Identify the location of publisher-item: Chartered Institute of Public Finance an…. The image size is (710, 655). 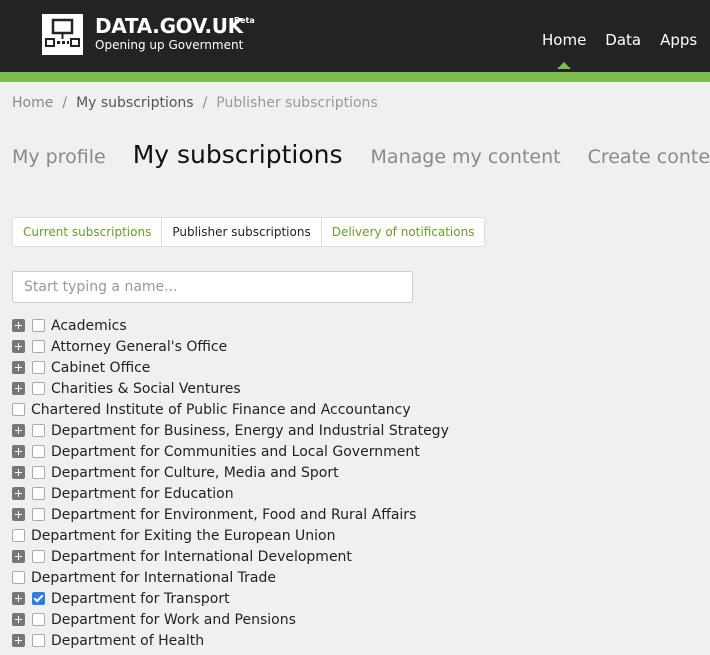
(230, 409).